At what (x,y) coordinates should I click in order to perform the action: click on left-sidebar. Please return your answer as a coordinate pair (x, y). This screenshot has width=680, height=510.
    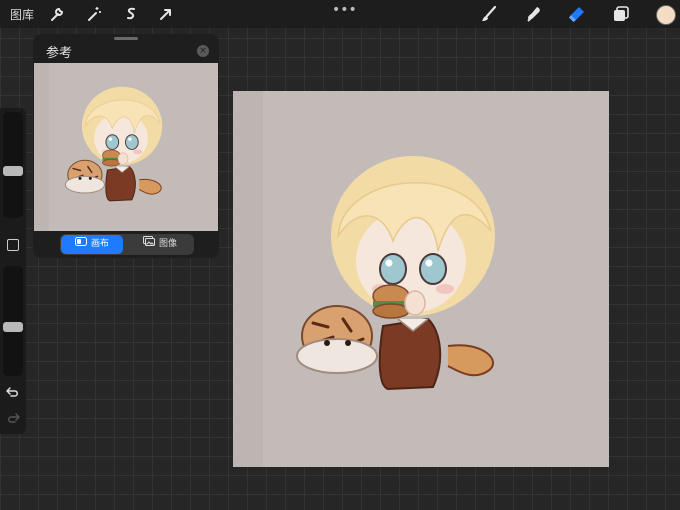
    Looking at the image, I should click on (13, 271).